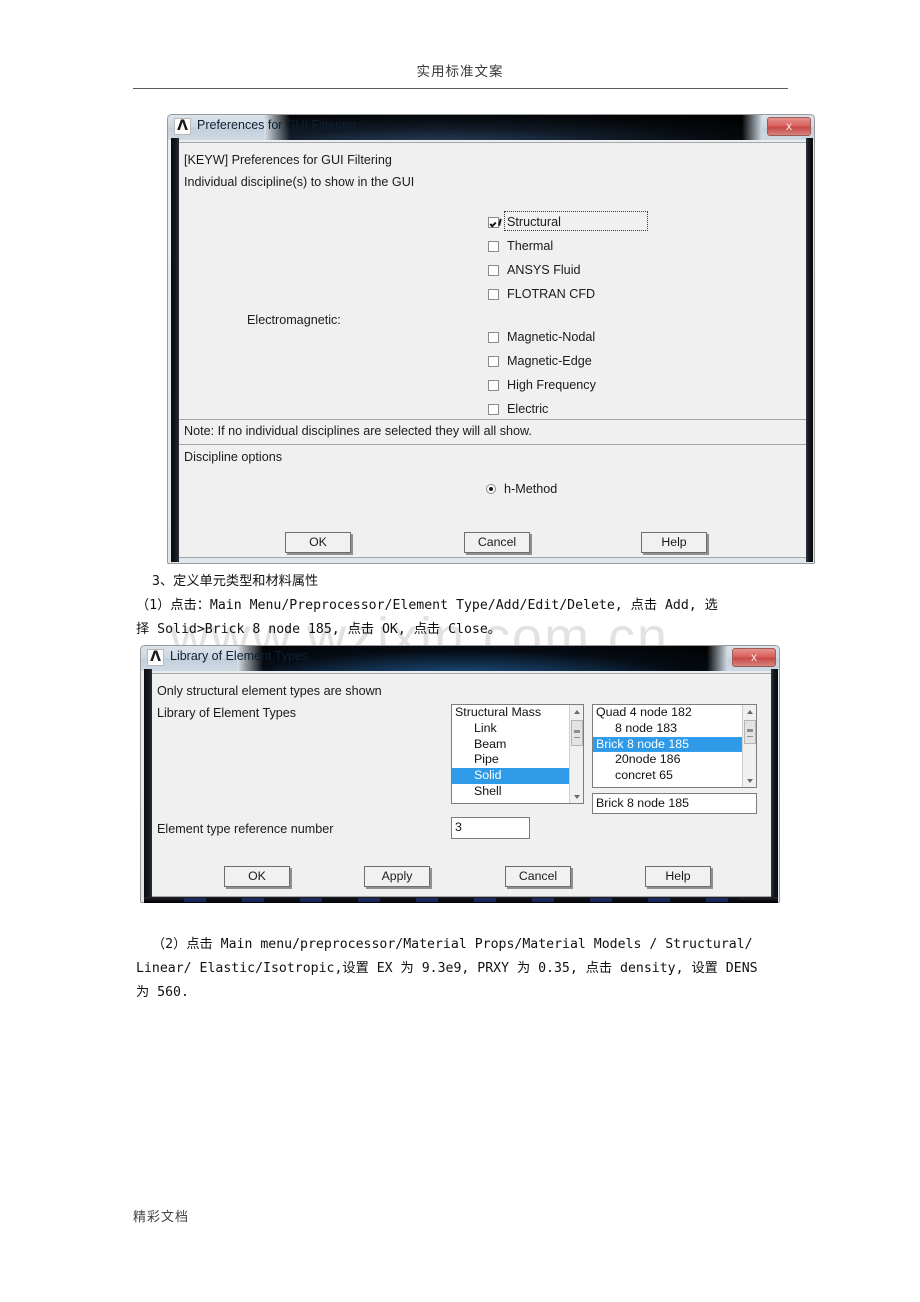 This screenshot has height=1302, width=920. Describe the element at coordinates (227, 713) in the screenshot. I see `library-of-element-types-label: Library of Element Types` at that location.